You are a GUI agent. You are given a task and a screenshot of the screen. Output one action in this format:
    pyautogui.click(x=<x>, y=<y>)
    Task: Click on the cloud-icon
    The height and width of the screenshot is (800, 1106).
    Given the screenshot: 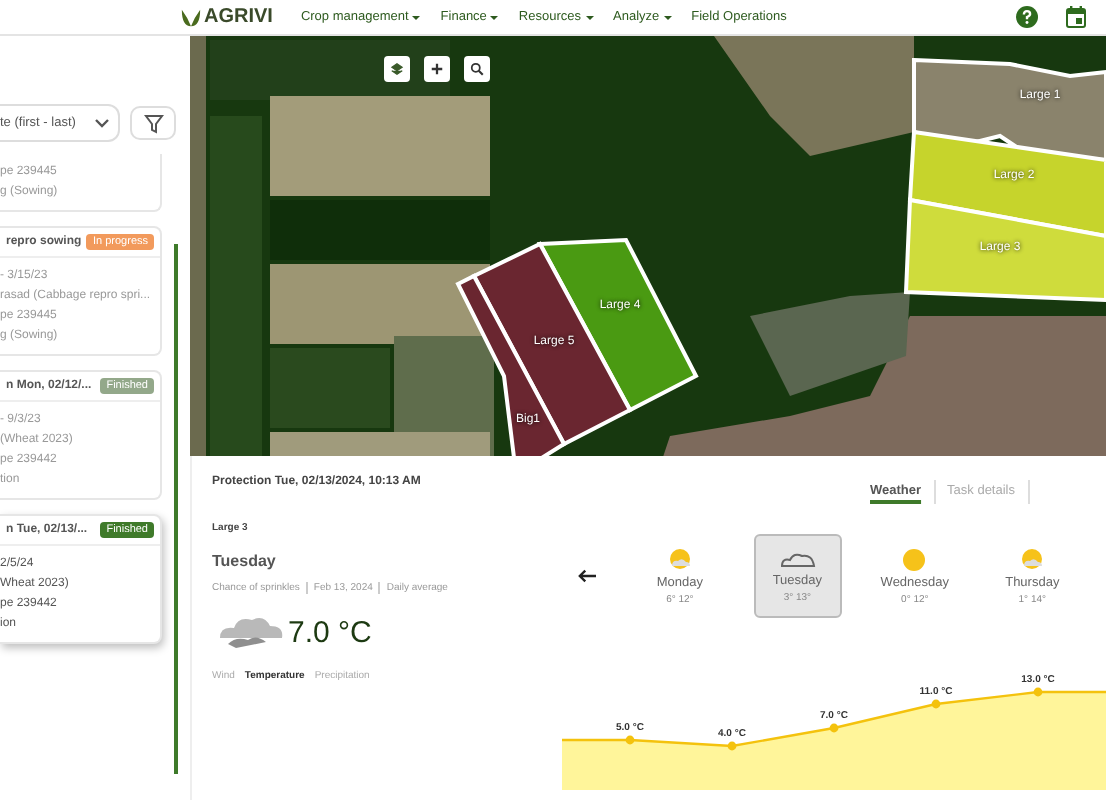 What is the action you would take?
    pyautogui.click(x=797, y=559)
    